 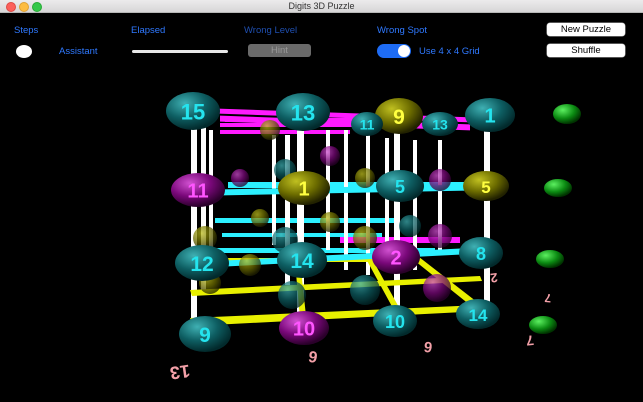 What do you see at coordinates (449, 51) in the screenshot?
I see `use-grid-label: Use 4 x 4 Grid` at bounding box center [449, 51].